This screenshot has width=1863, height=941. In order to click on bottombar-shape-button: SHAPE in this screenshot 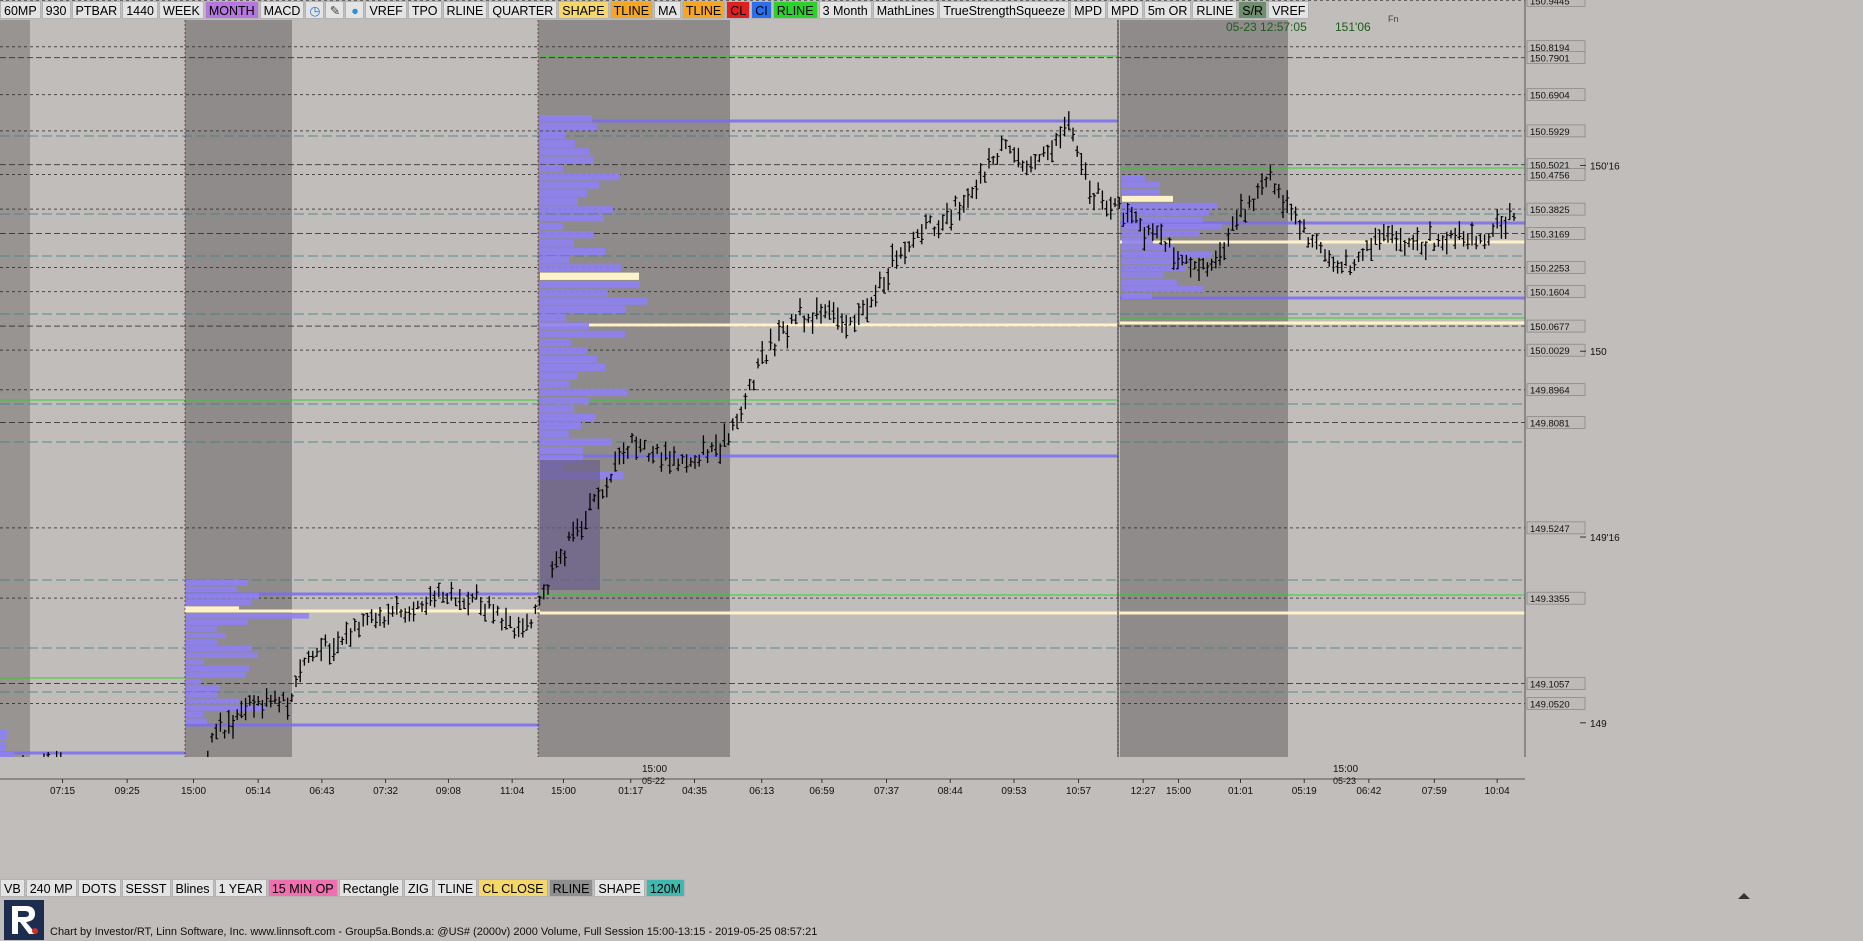, I will do `click(619, 887)`.